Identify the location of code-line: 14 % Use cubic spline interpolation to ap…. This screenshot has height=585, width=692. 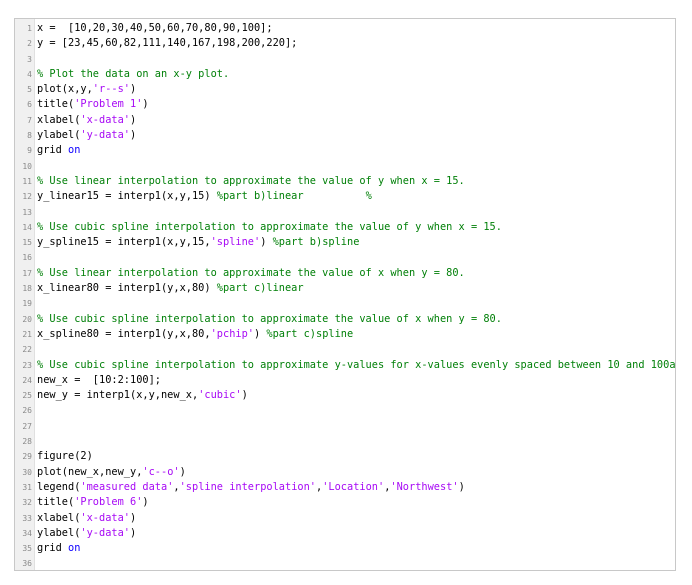
(345, 227).